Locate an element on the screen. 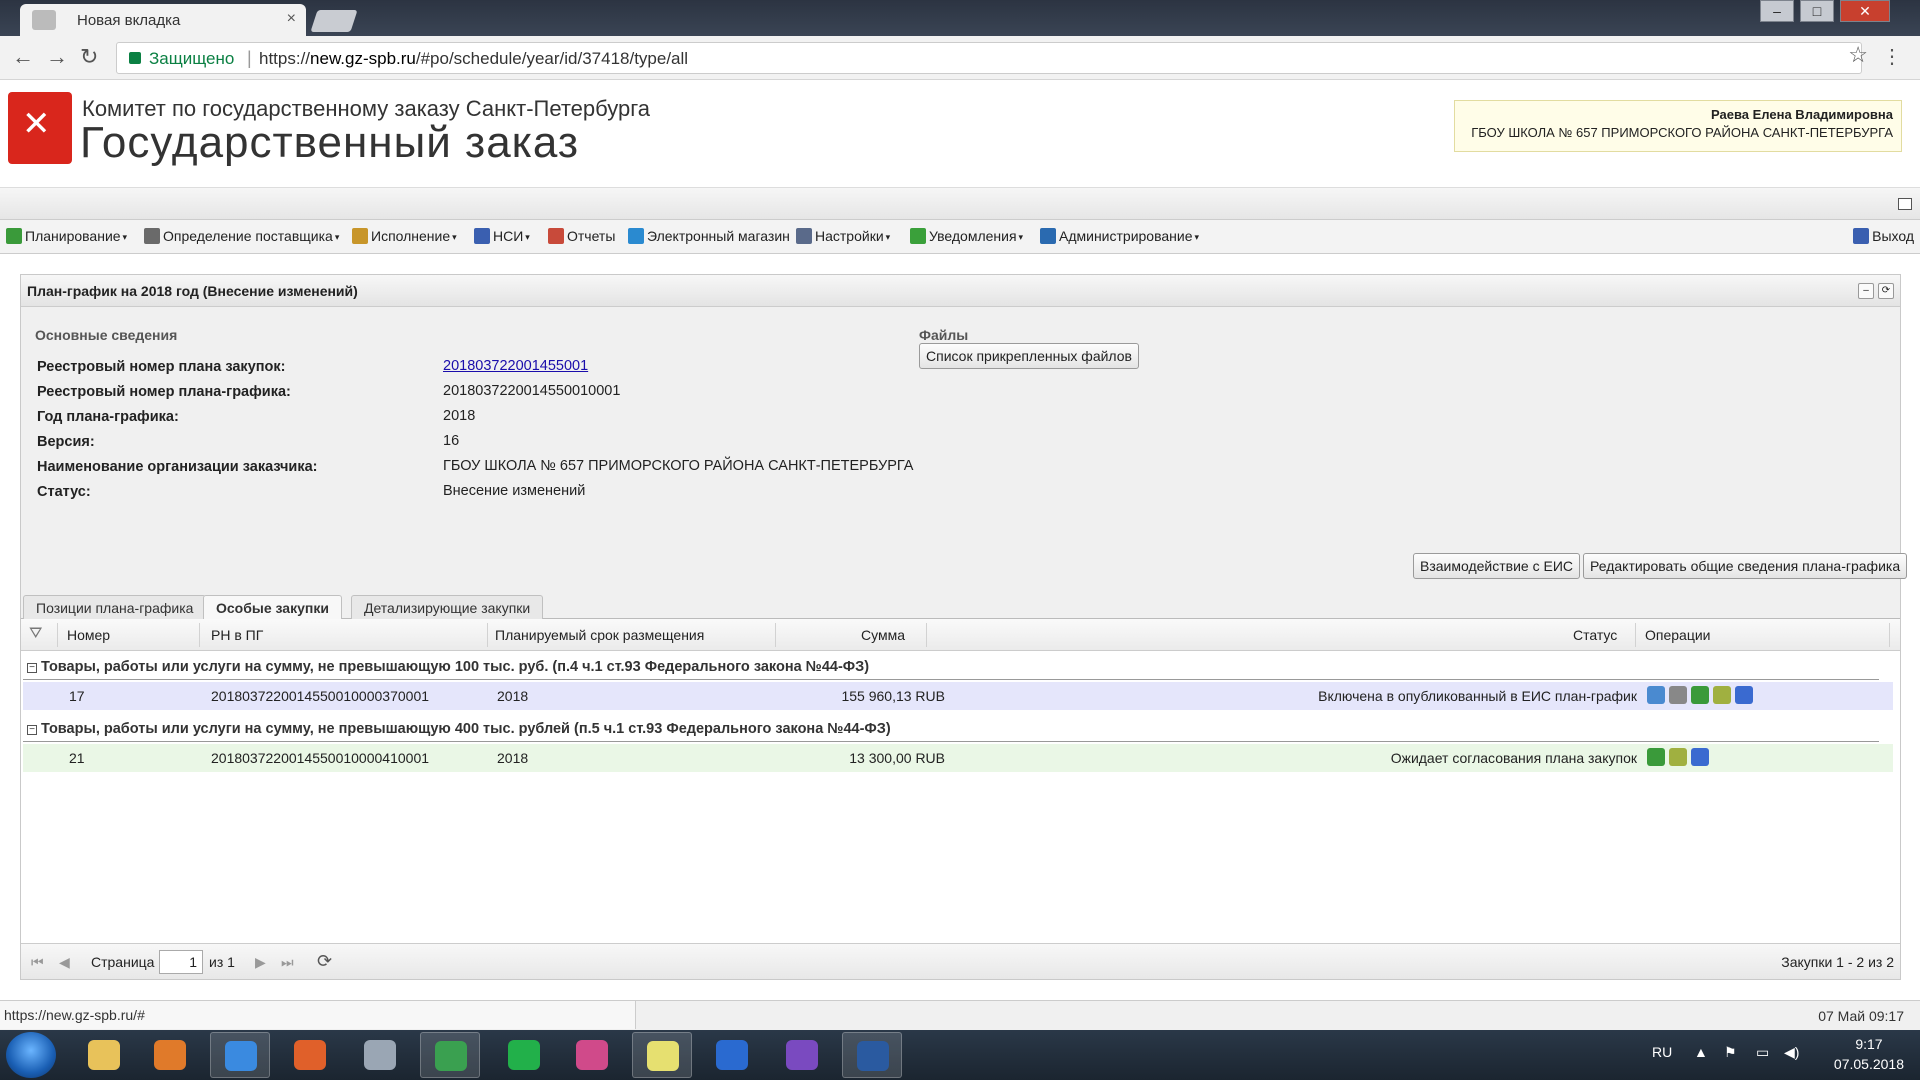  reload-icon: ↻ is located at coordinates (89, 57).